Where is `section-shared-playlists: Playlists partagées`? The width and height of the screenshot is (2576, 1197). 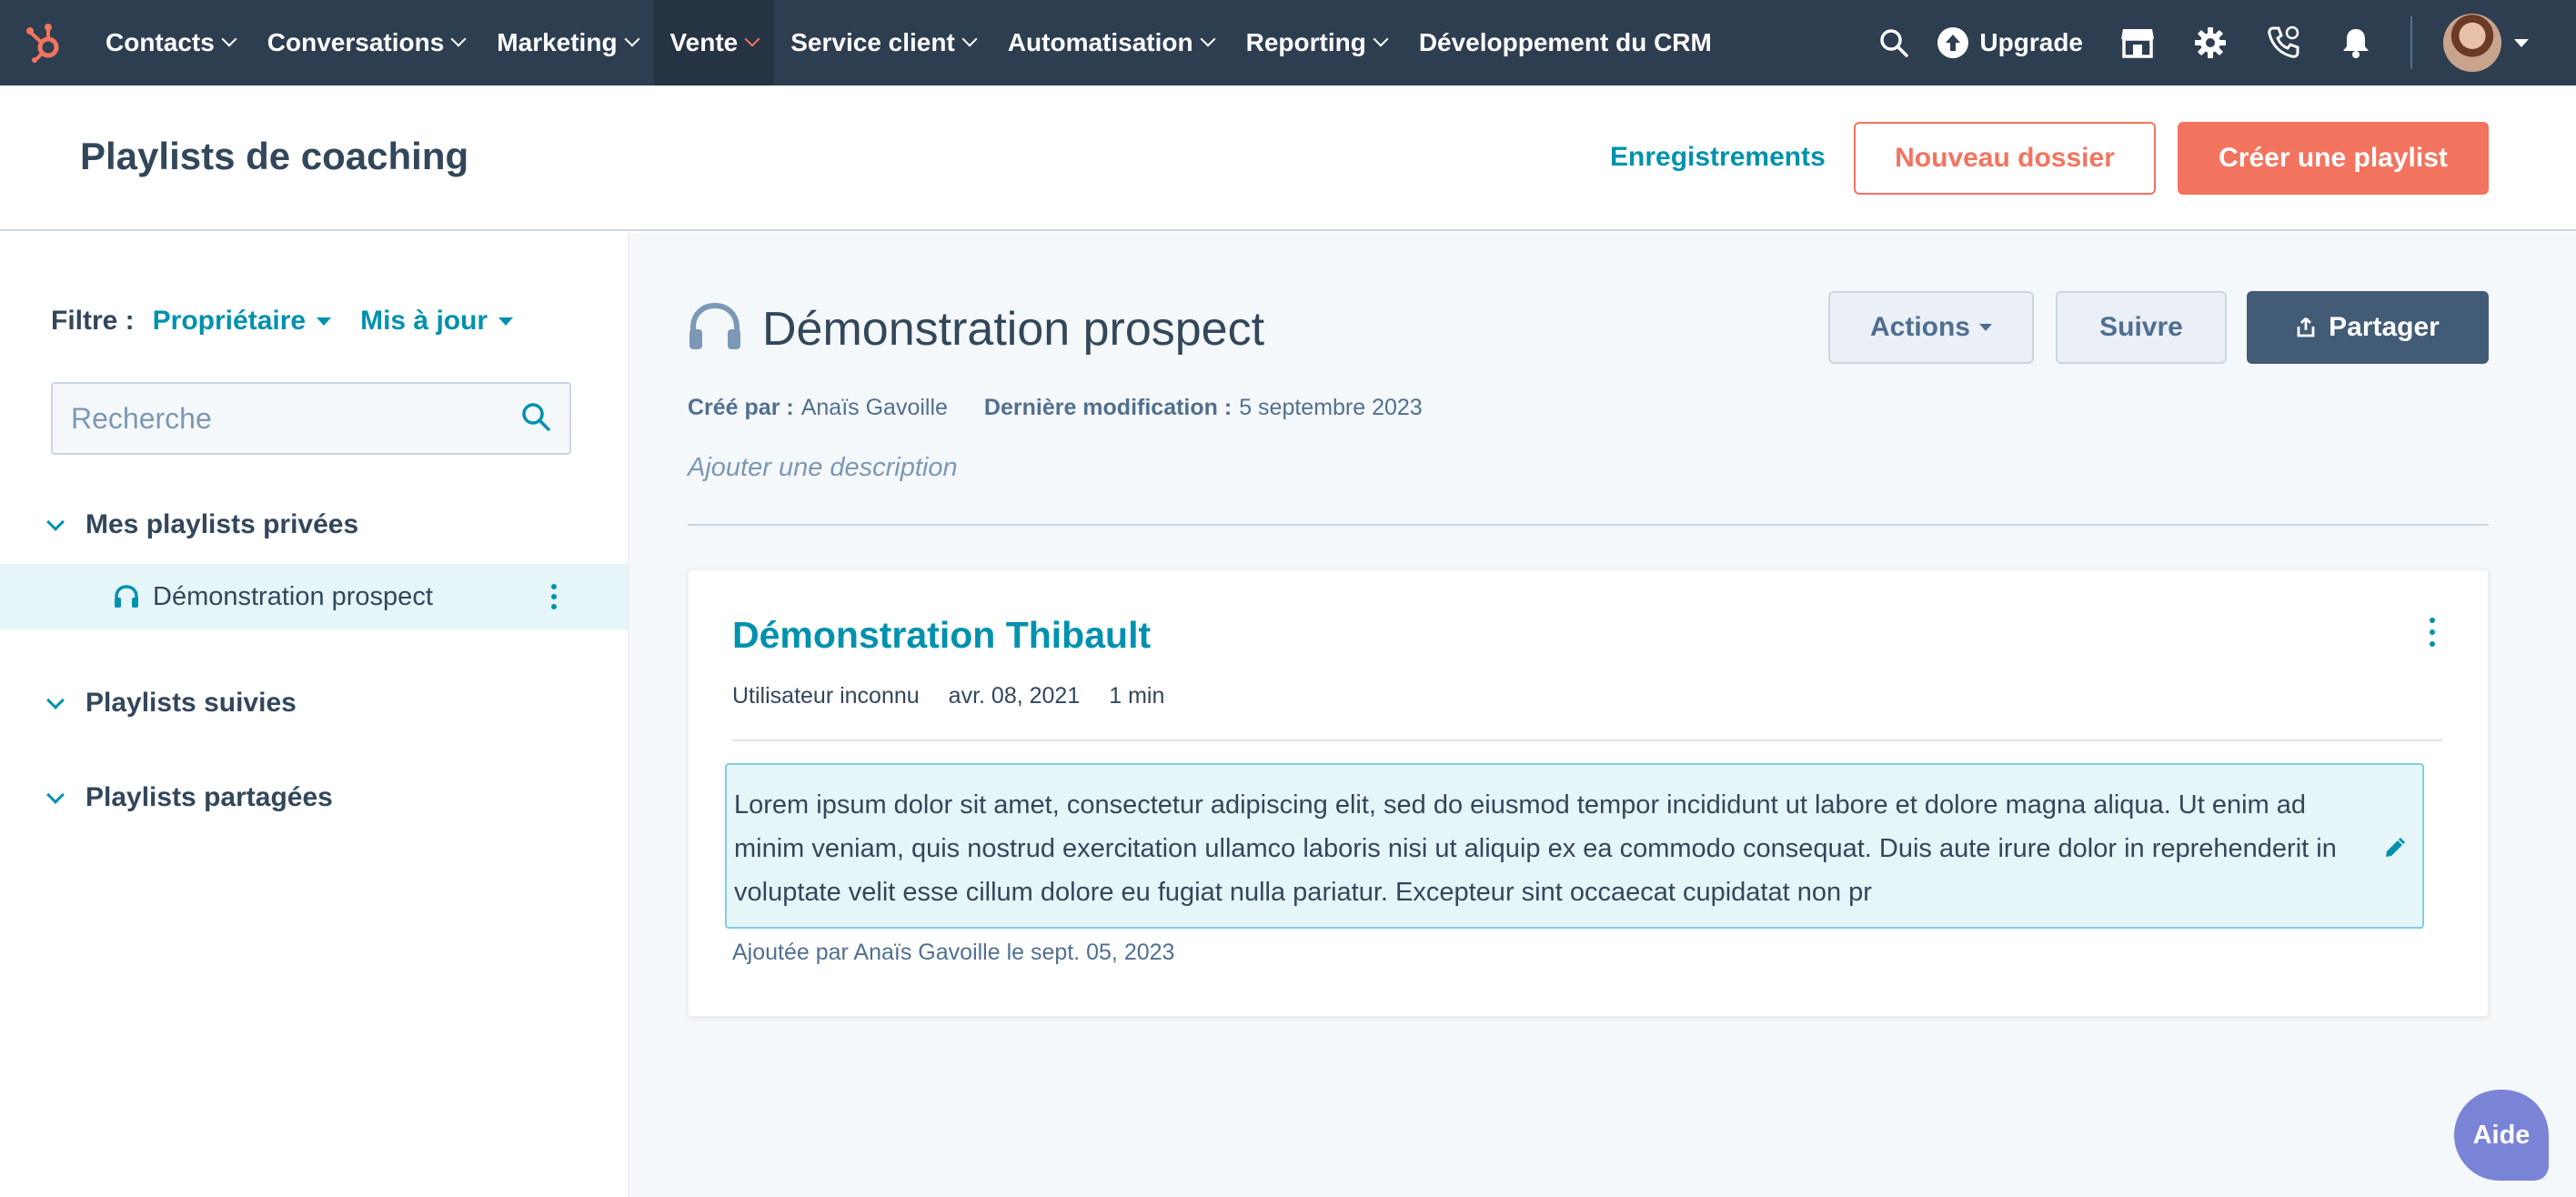 section-shared-playlists: Playlists partagées is located at coordinates (187, 797).